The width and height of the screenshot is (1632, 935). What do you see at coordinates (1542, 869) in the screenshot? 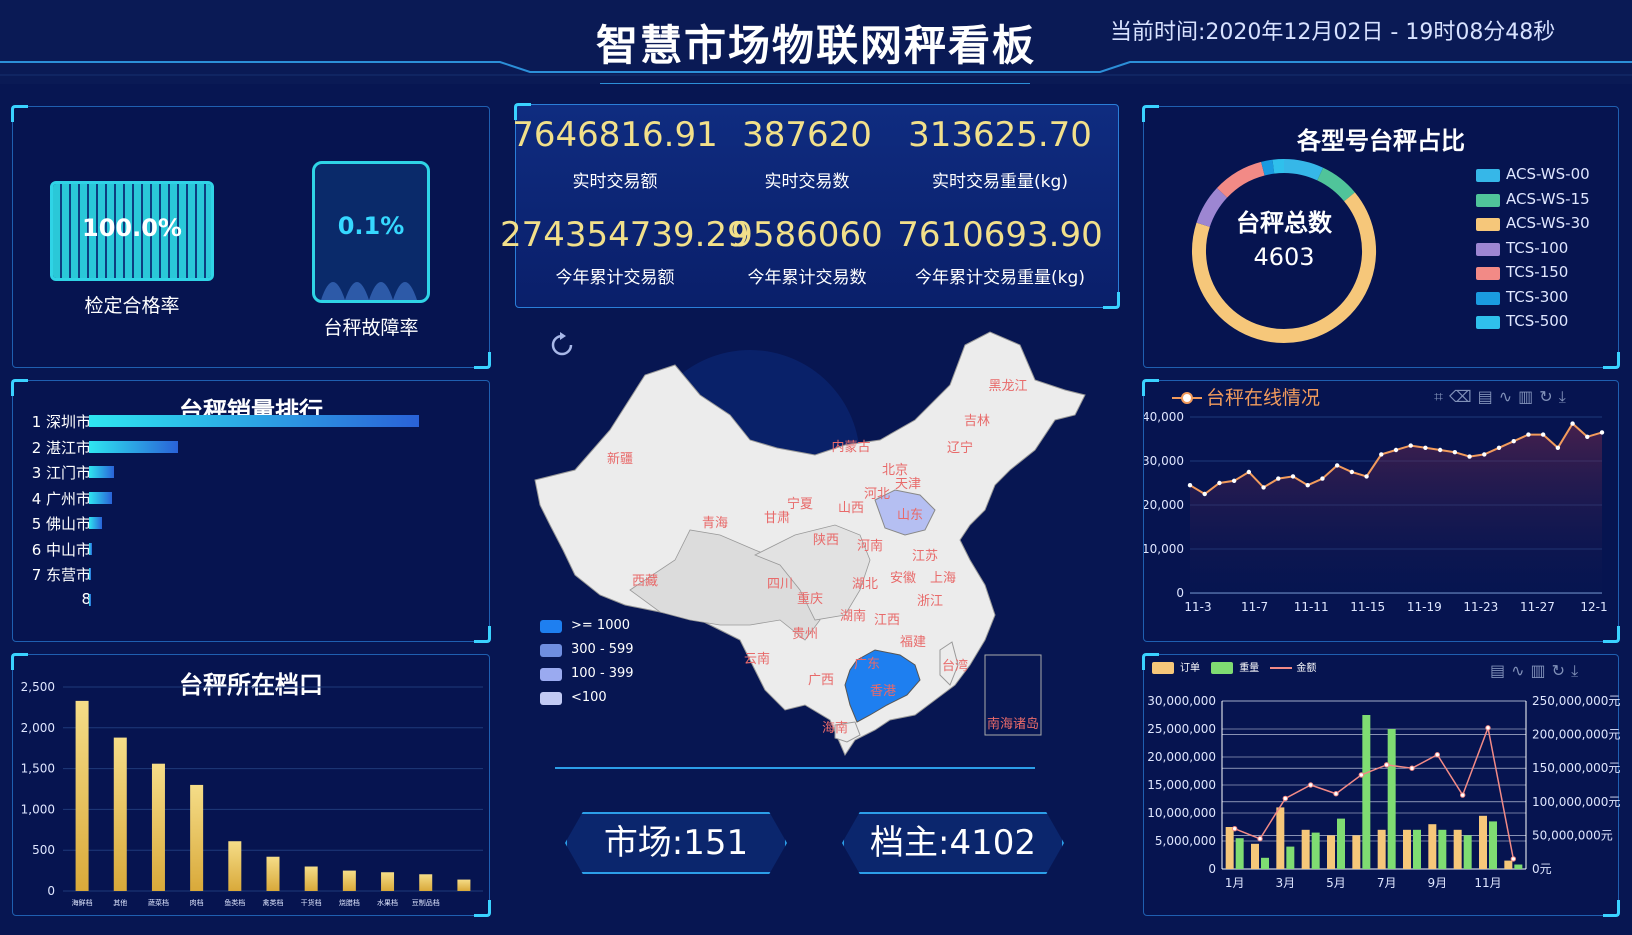
I see `y-right-tick-label: 0元` at bounding box center [1542, 869].